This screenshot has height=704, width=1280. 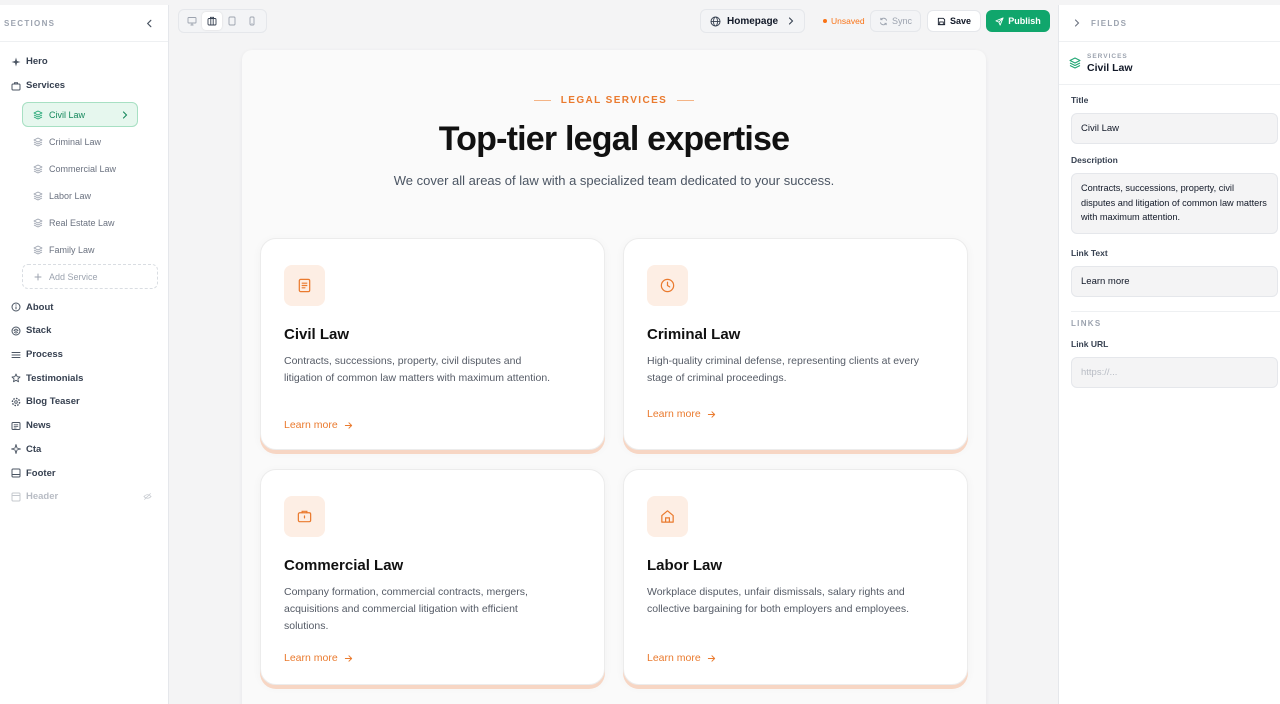 What do you see at coordinates (39, 331) in the screenshot?
I see `section-label: Stack` at bounding box center [39, 331].